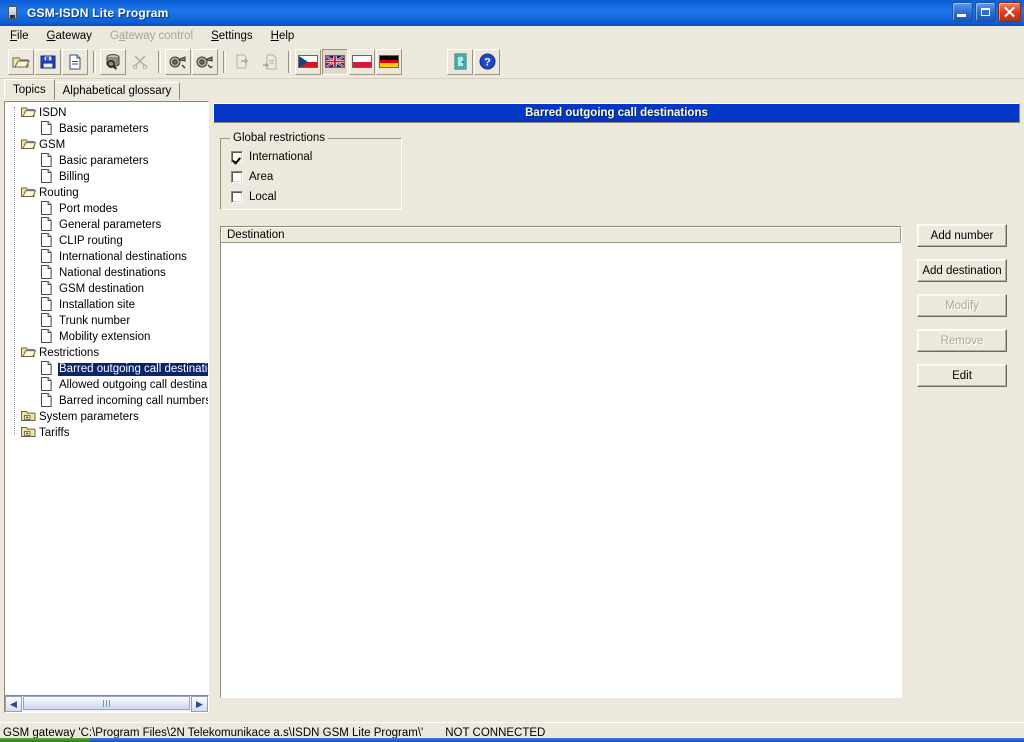 Image resolution: width=1024 pixels, height=742 pixels. I want to click on tree-item-label: Allowed outgoing call destina, so click(133, 384).